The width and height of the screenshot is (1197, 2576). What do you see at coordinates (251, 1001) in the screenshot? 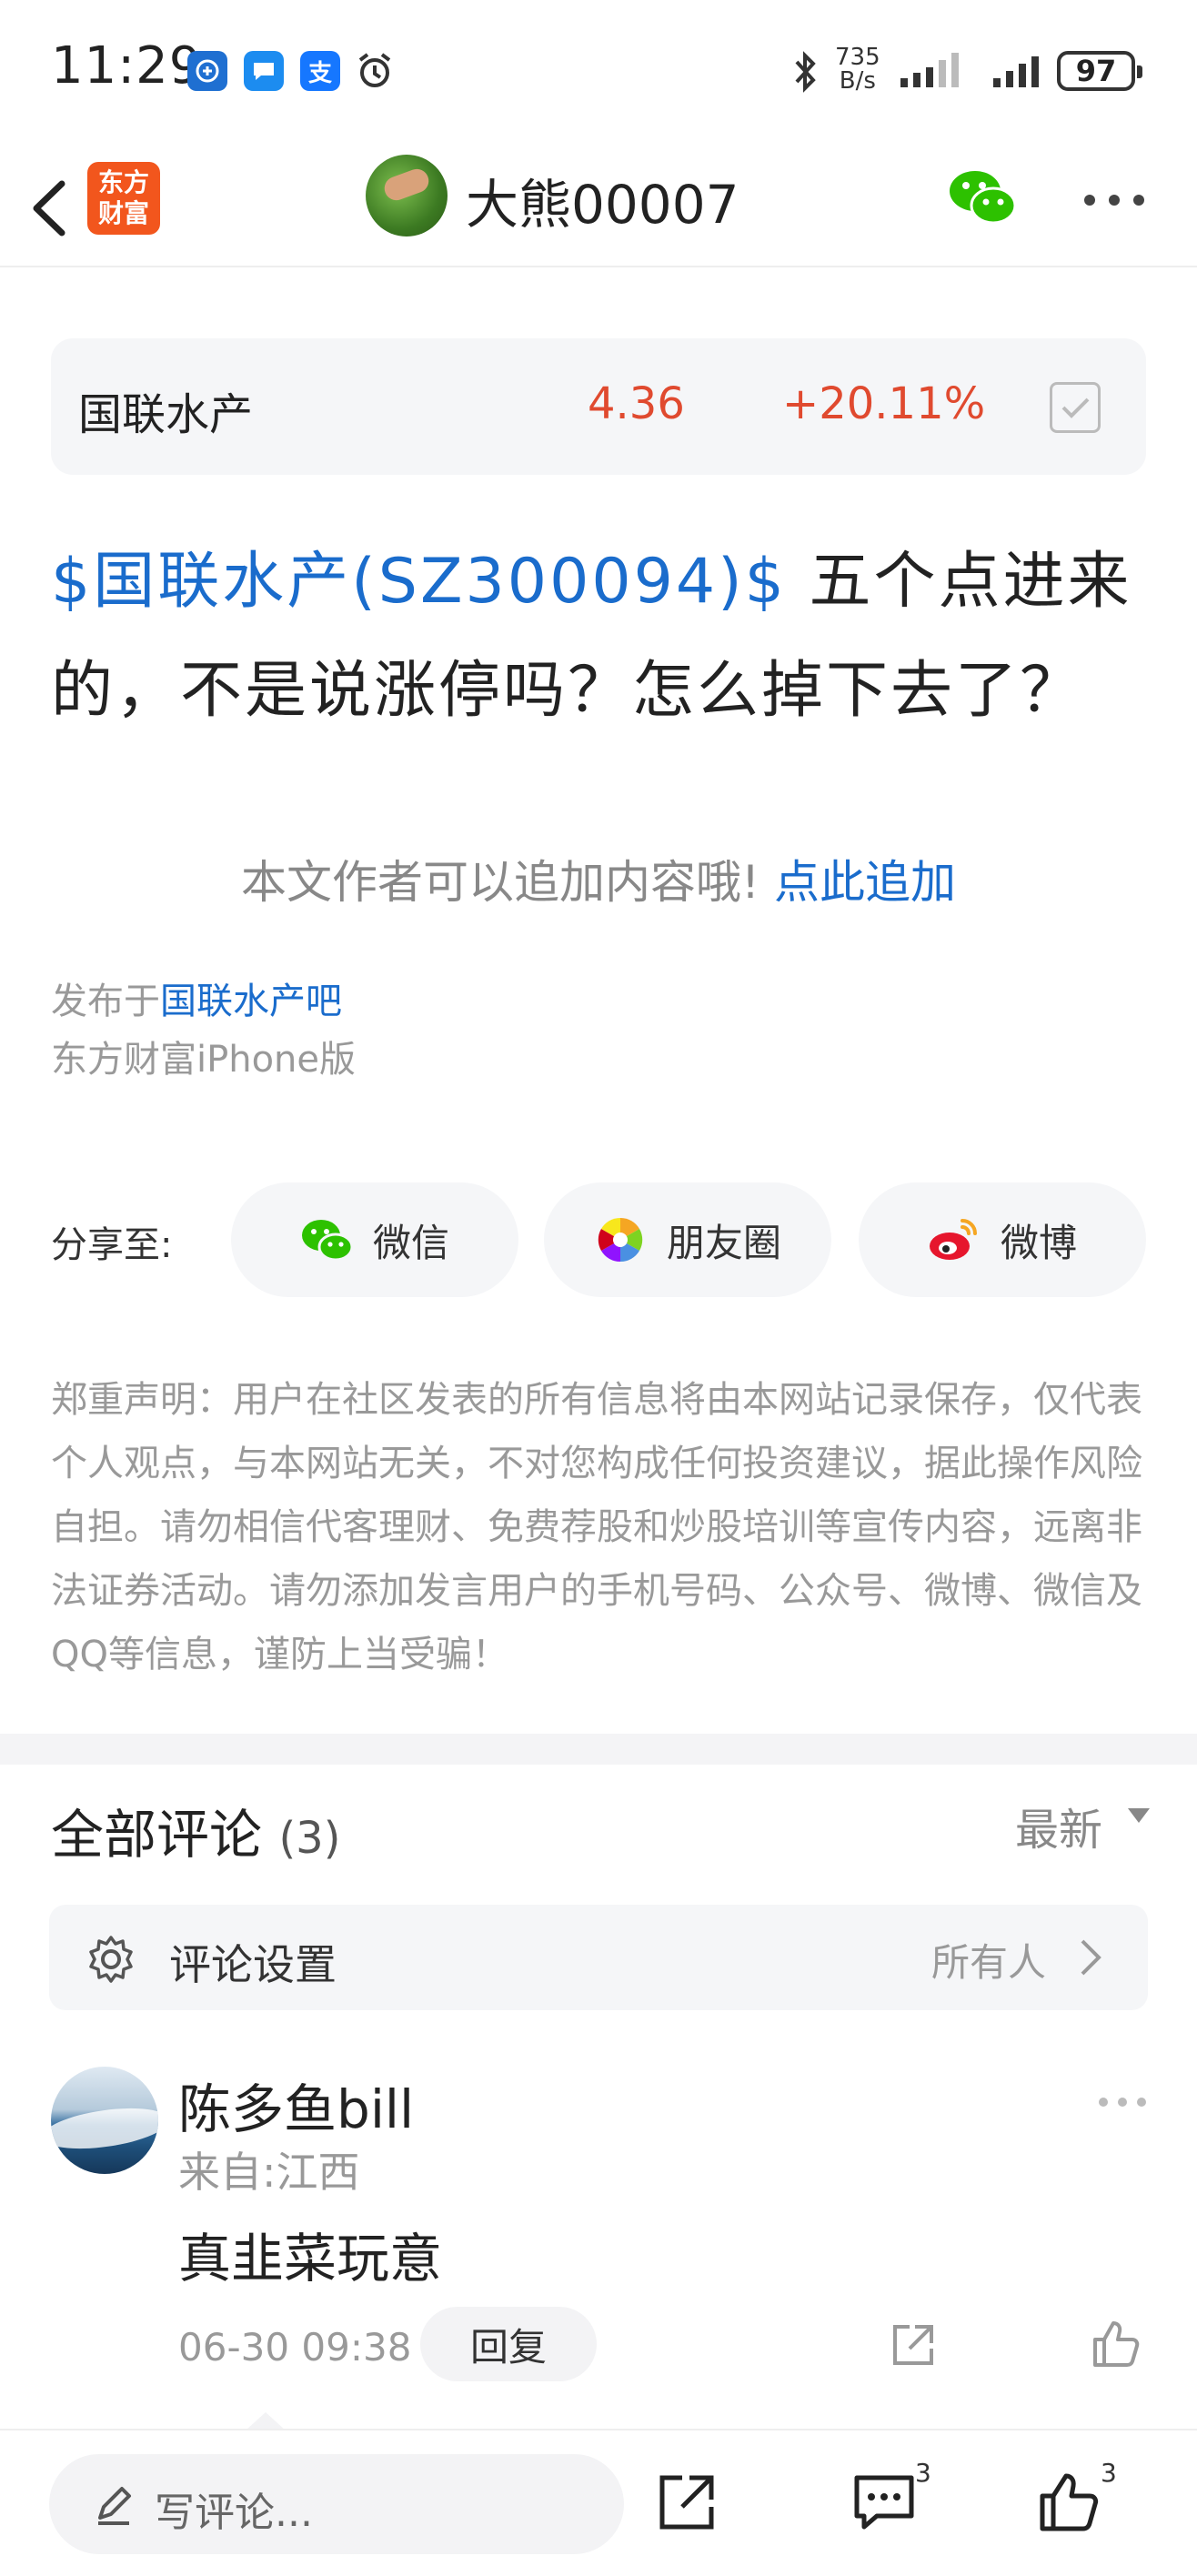
I see `bar-link: 国联水产吧` at bounding box center [251, 1001].